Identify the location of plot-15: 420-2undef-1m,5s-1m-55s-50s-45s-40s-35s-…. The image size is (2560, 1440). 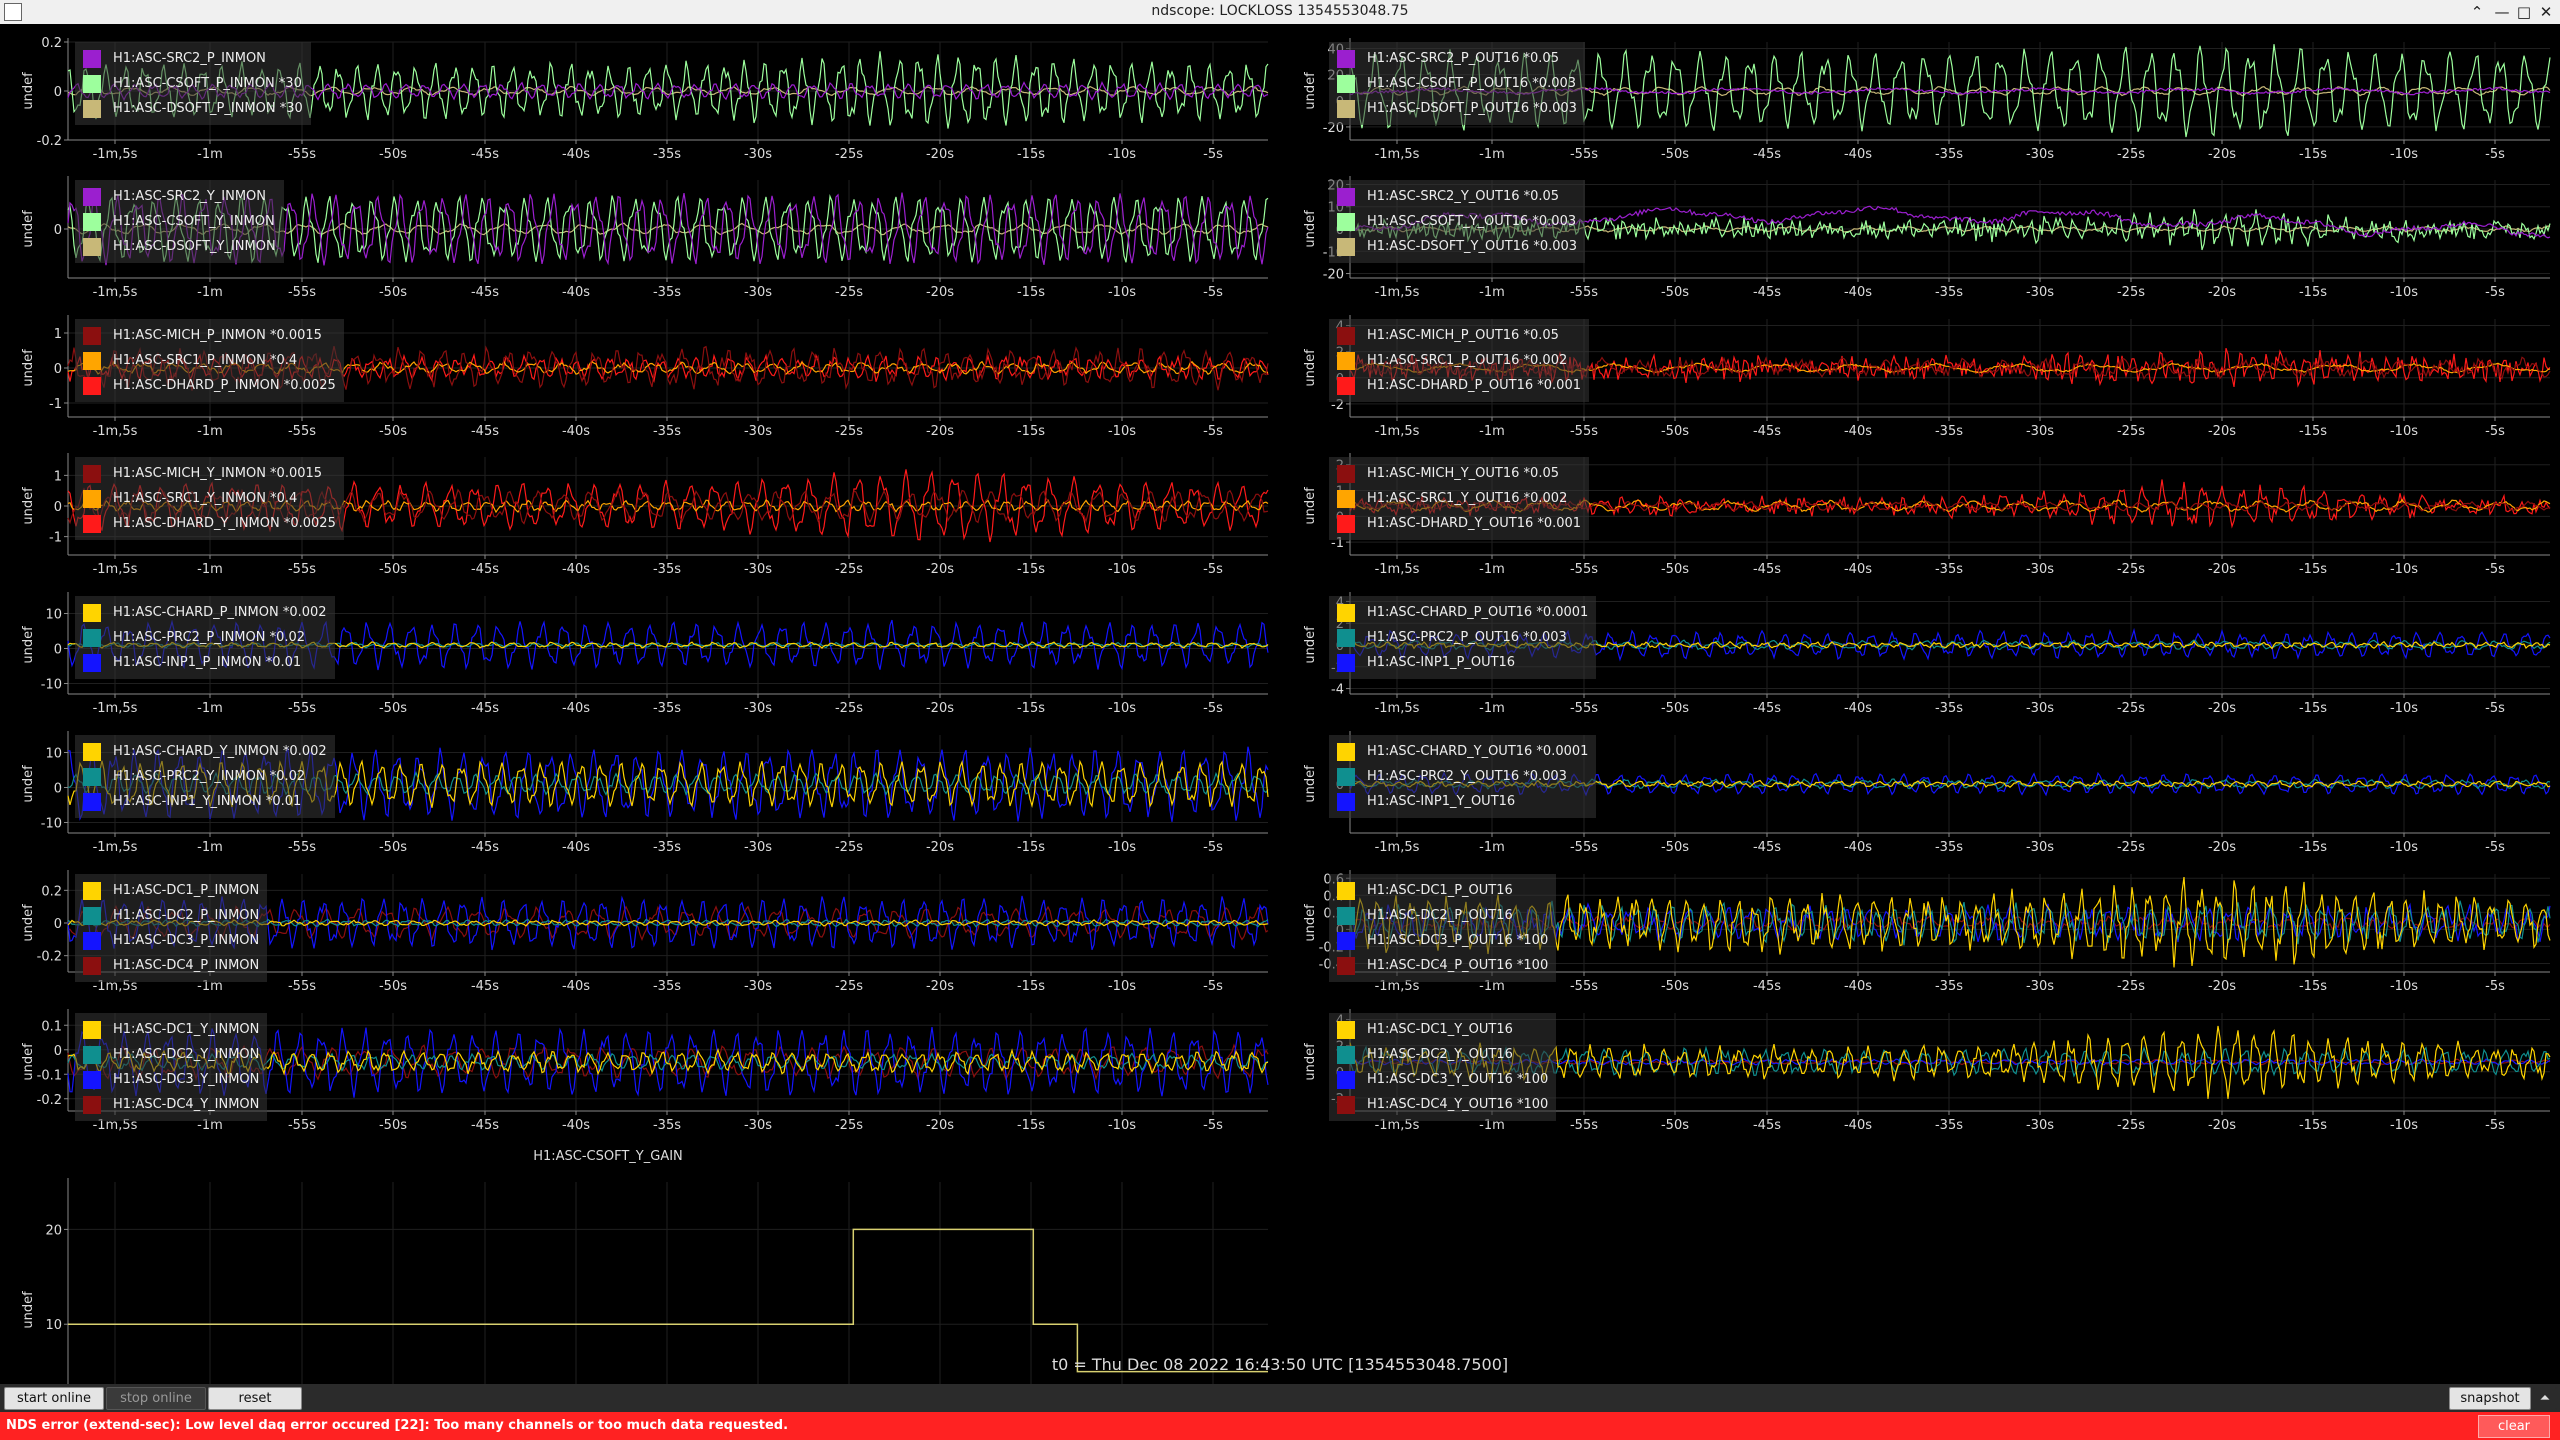
(1917, 1071).